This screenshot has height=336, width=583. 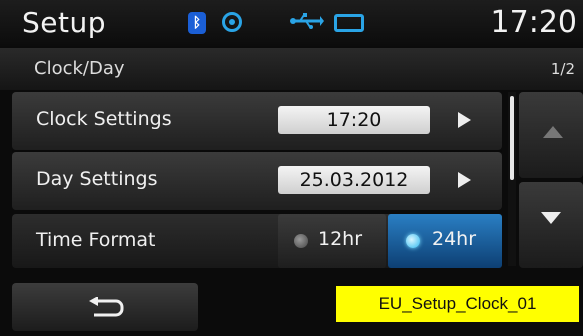 I want to click on time-format-label: Time Format, so click(x=96, y=240).